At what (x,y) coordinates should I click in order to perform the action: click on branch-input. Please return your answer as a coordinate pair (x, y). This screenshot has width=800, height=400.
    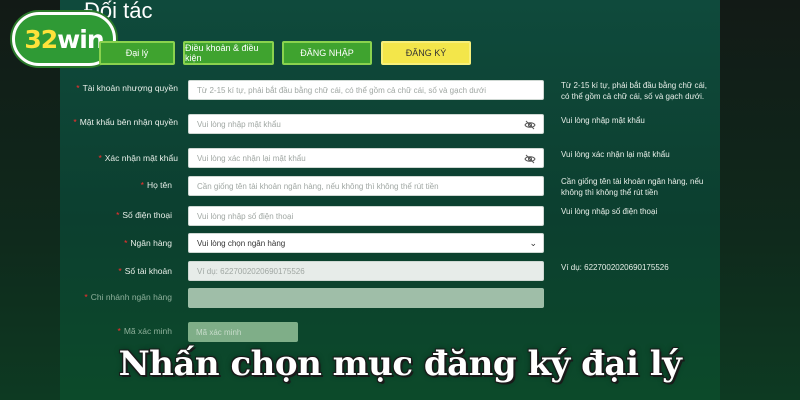
    Looking at the image, I should click on (366, 298).